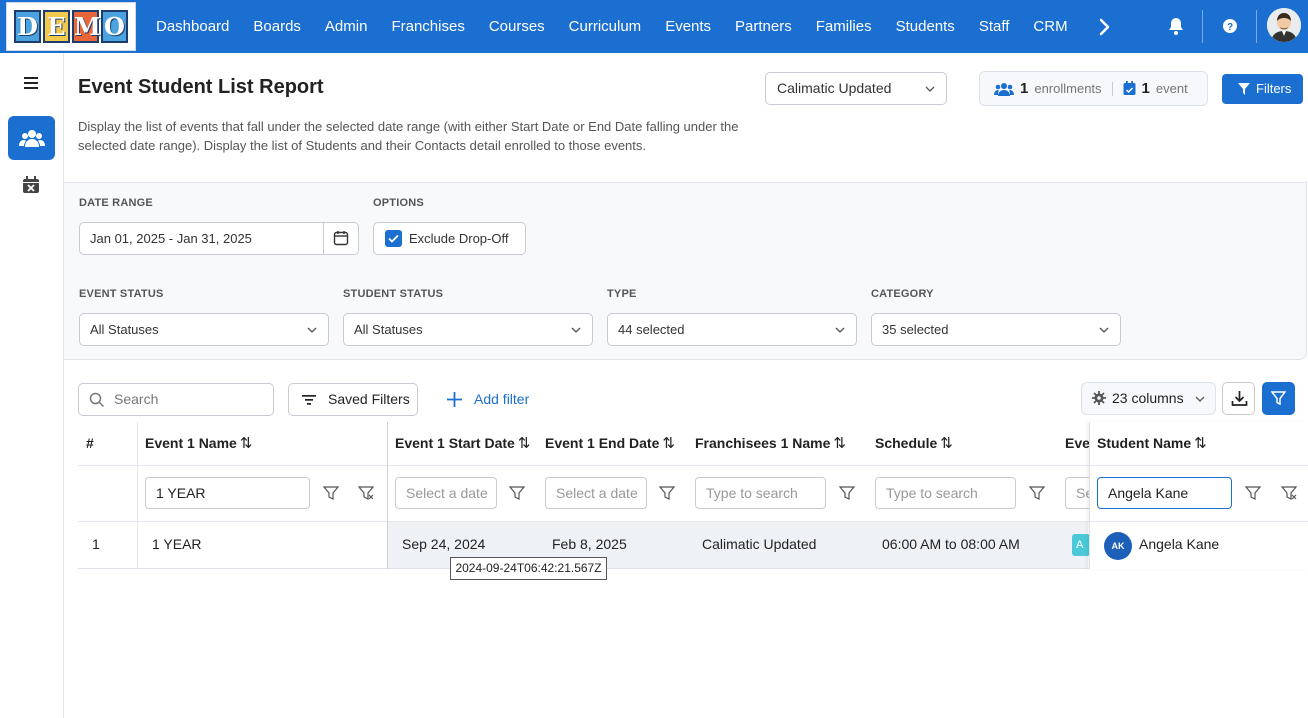  What do you see at coordinates (1262, 89) in the screenshot?
I see `filters-button: Filters` at bounding box center [1262, 89].